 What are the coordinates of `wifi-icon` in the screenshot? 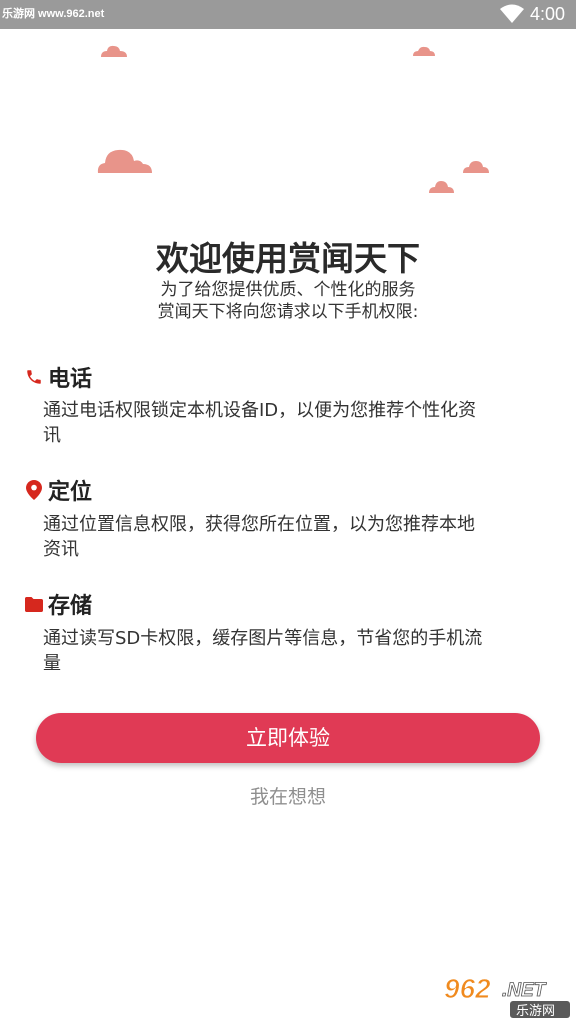 It's located at (512, 13).